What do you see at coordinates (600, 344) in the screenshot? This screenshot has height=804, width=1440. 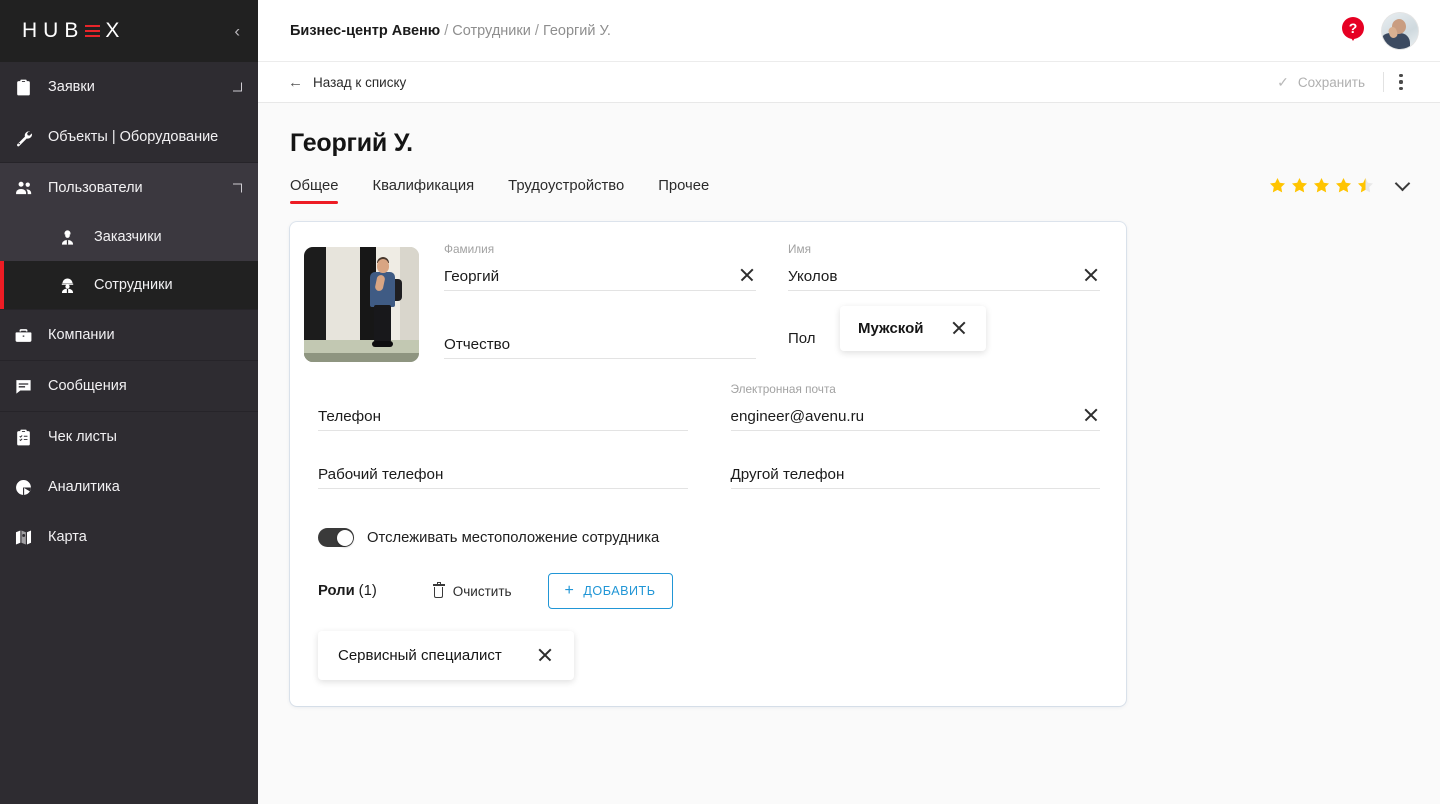 I see `patronymic-input: Отчество` at bounding box center [600, 344].